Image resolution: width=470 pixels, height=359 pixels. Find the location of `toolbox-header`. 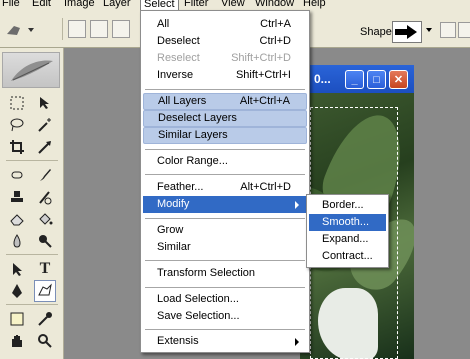

toolbox-header is located at coordinates (31, 70).